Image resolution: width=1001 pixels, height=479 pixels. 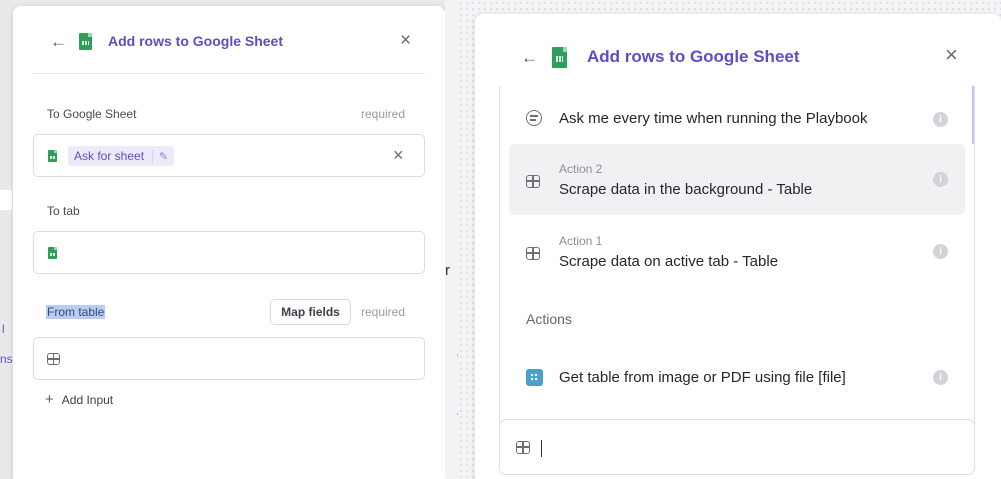 I want to click on header-divider, so click(x=229, y=73).